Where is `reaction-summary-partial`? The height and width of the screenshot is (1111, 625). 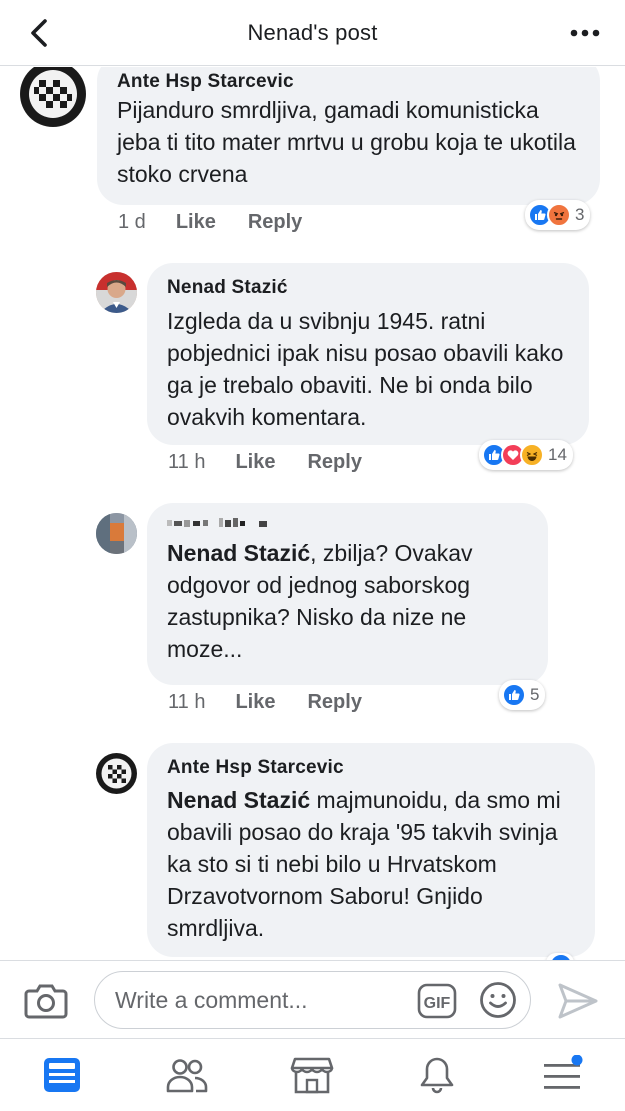
reaction-summary-partial is located at coordinates (560, 956).